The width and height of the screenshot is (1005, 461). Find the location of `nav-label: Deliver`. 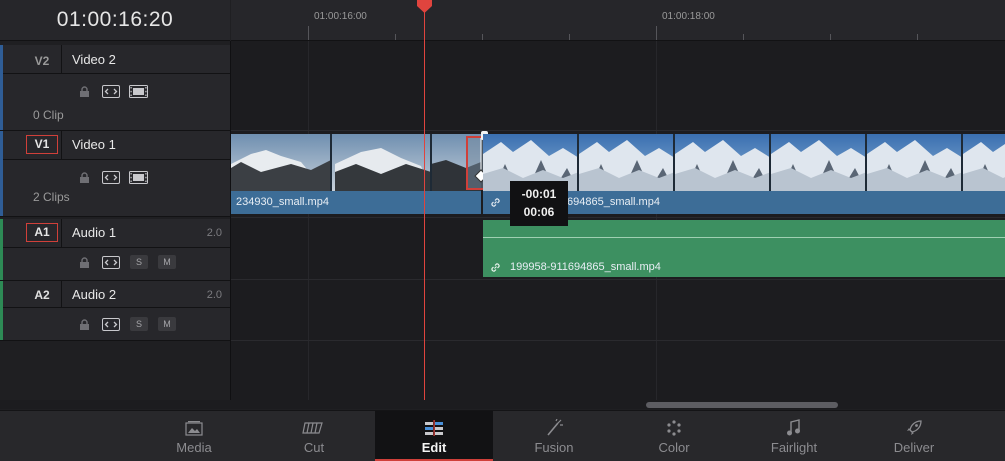

nav-label: Deliver is located at coordinates (914, 447).